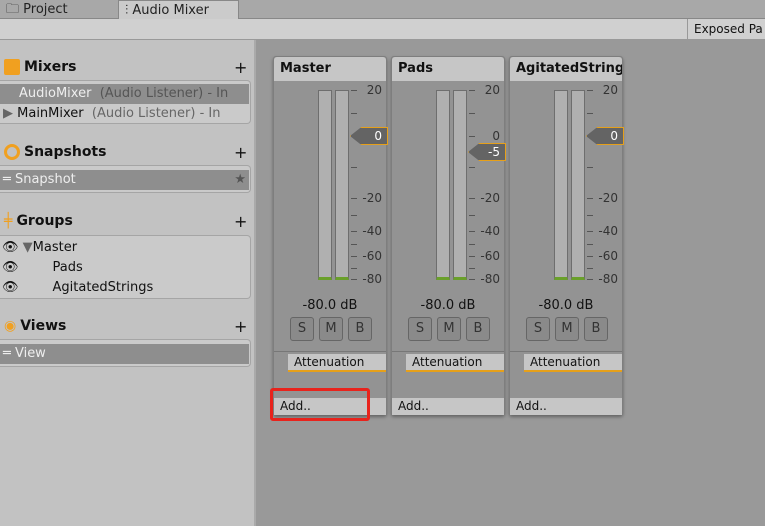  What do you see at coordinates (725, 29) in the screenshot?
I see `exposed-parameters-button: Exposed Pa` at bounding box center [725, 29].